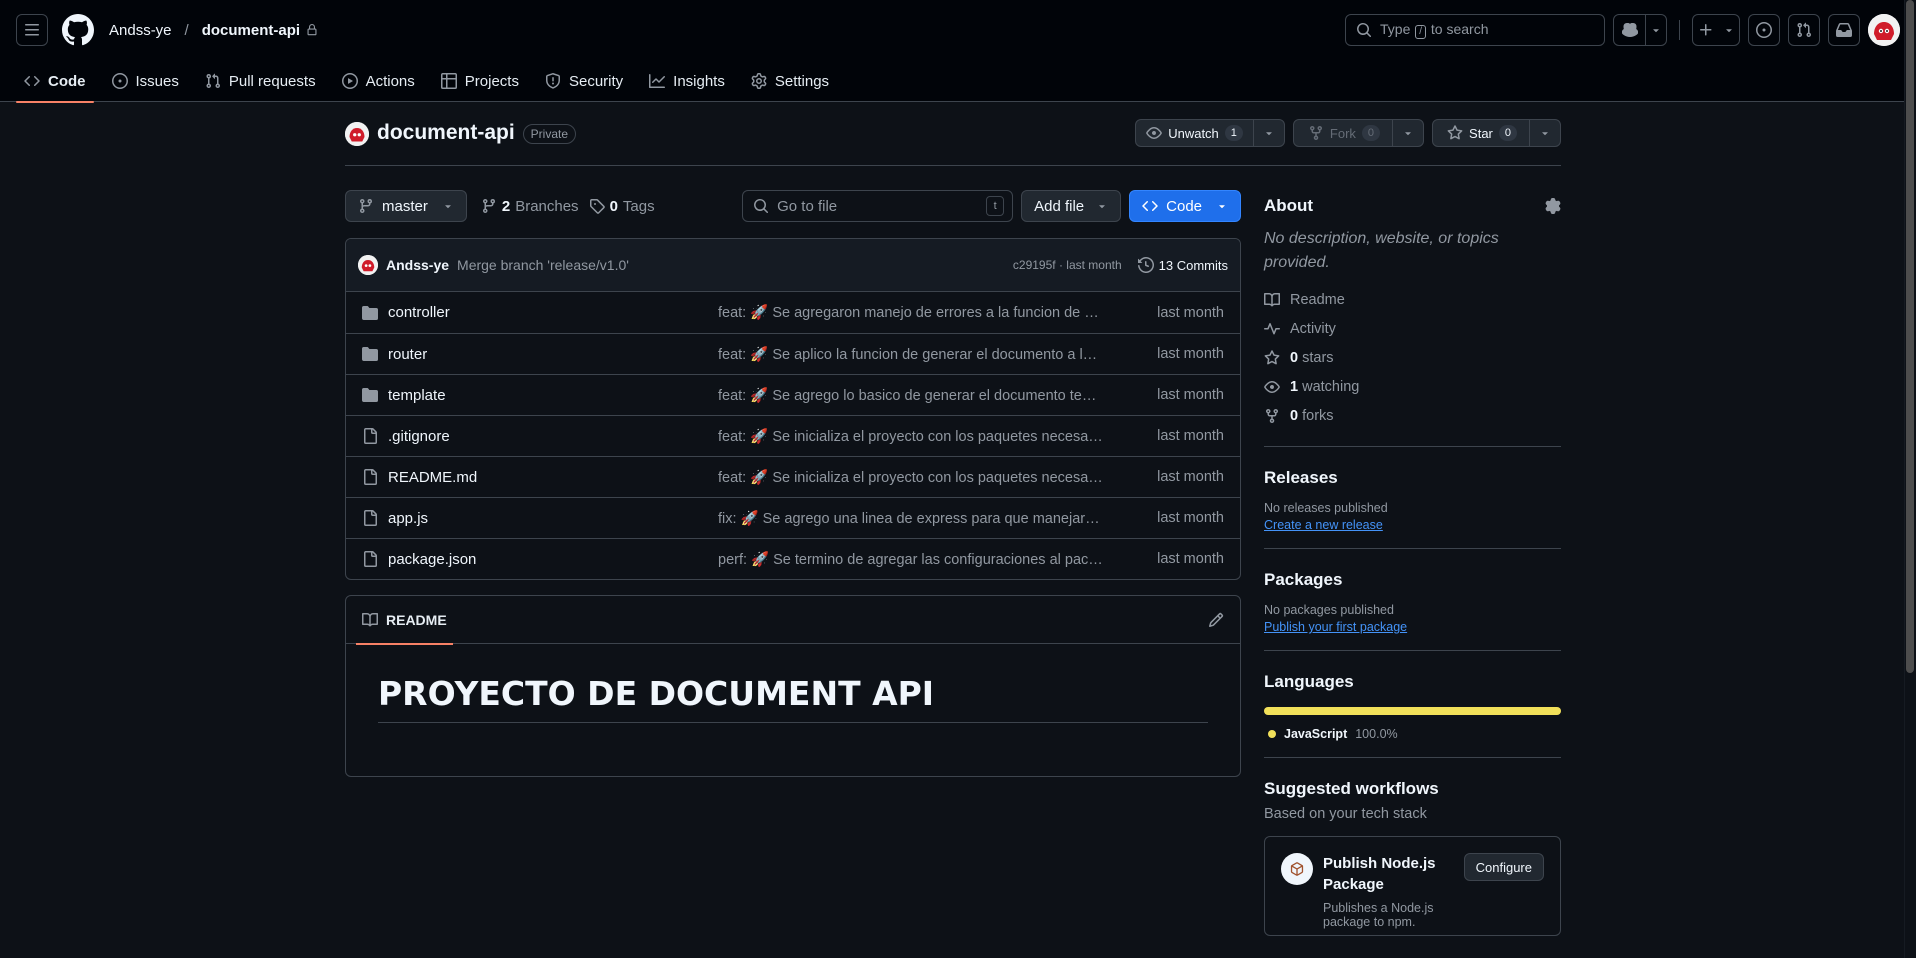 The image size is (1916, 958). Describe the element at coordinates (260, 81) in the screenshot. I see `tab-pull-requests: Pull requests` at that location.